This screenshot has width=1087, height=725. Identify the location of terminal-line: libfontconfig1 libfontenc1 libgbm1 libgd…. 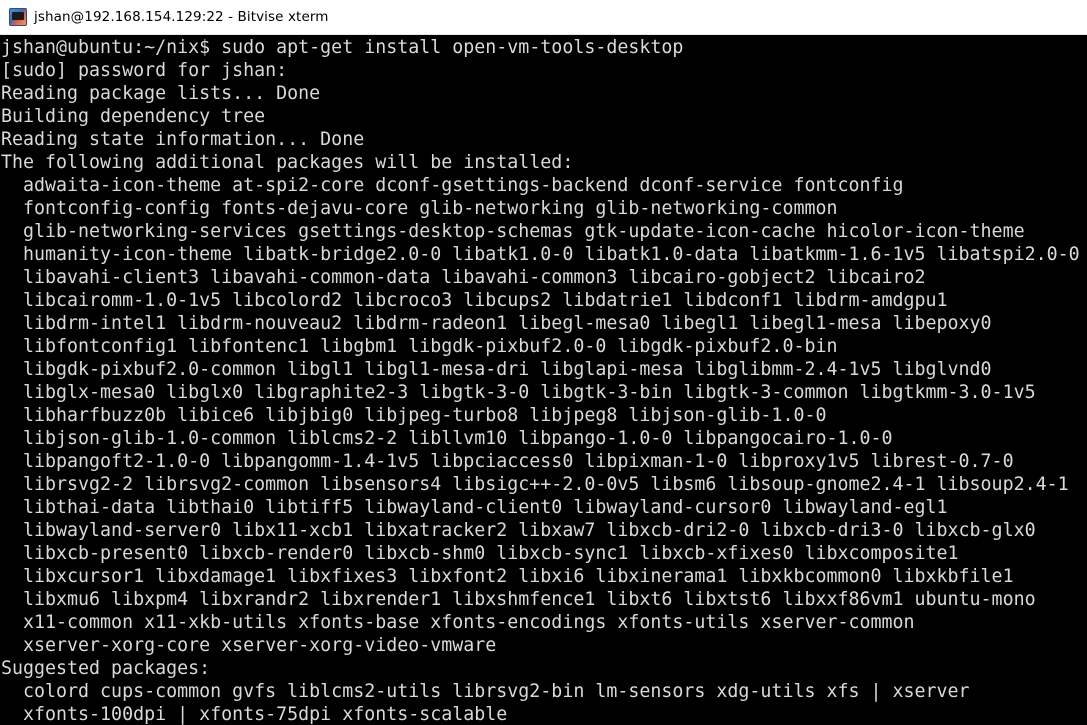
(419, 346).